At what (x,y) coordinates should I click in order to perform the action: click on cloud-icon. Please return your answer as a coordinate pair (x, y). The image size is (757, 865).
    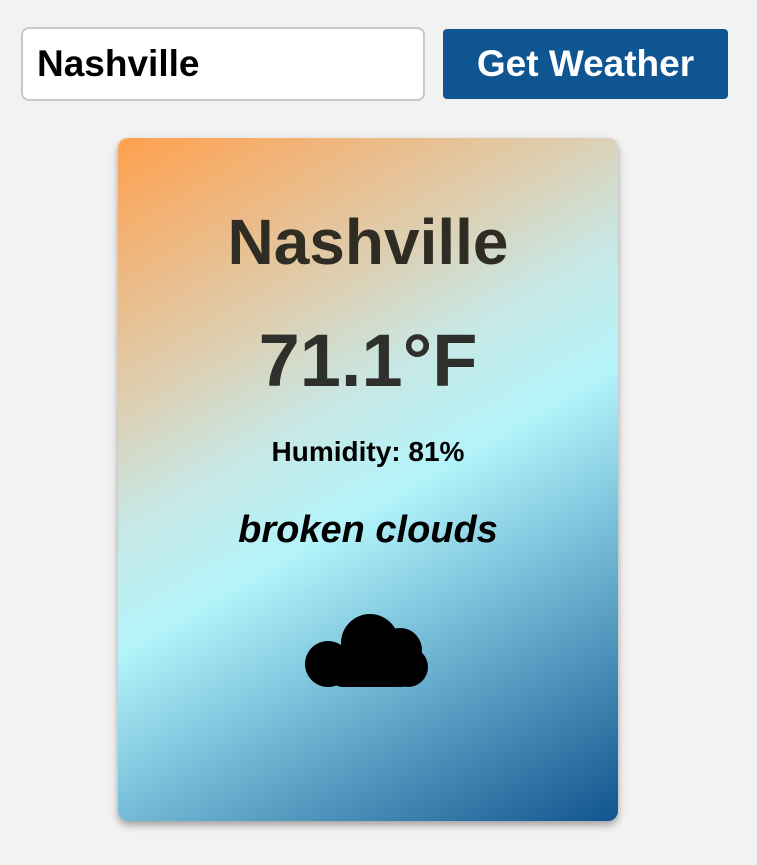
    Looking at the image, I should click on (366, 650).